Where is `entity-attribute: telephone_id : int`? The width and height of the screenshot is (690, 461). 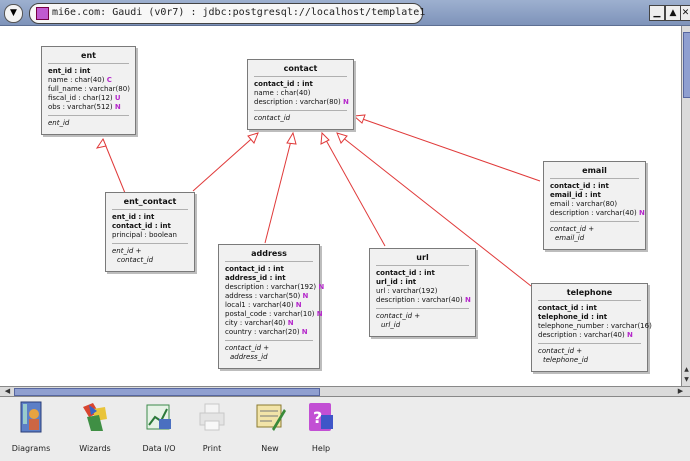 entity-attribute: telephone_id : int is located at coordinates (589, 317).